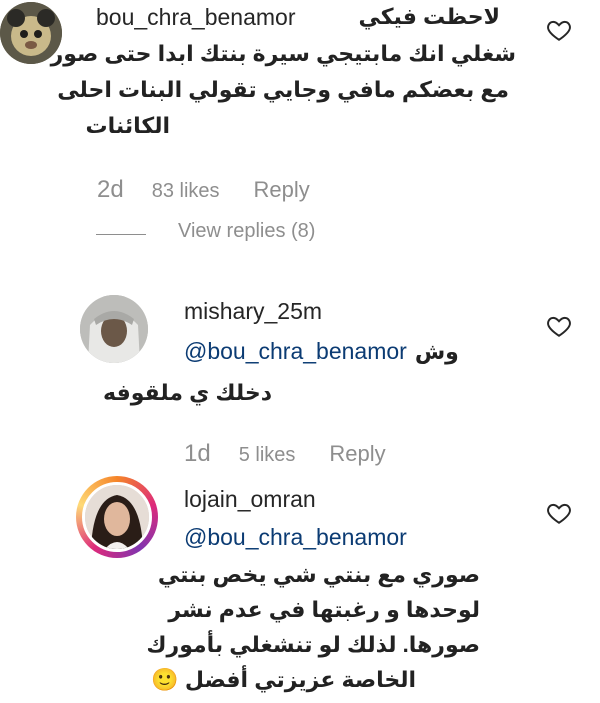 The image size is (600, 703). Describe the element at coordinates (110, 189) in the screenshot. I see `comment-time: 2d` at that location.